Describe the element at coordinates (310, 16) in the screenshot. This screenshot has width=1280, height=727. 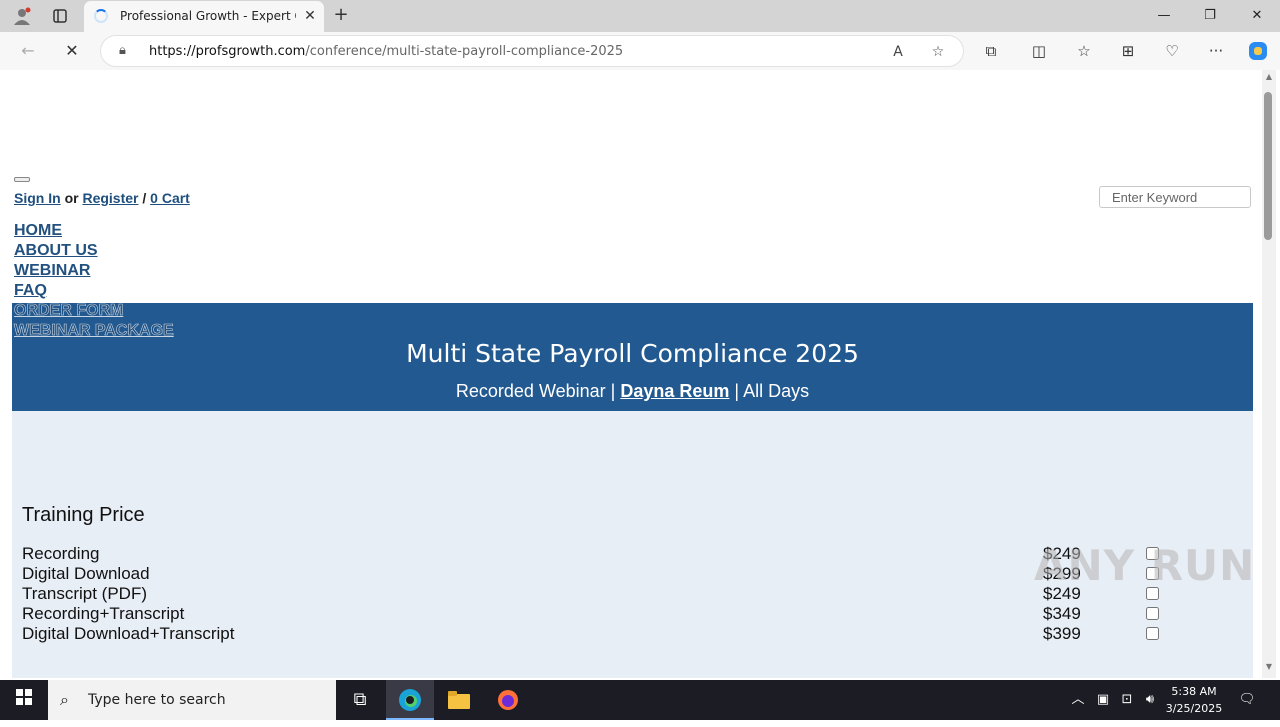
I see `close-tab-icon: ✕` at that location.